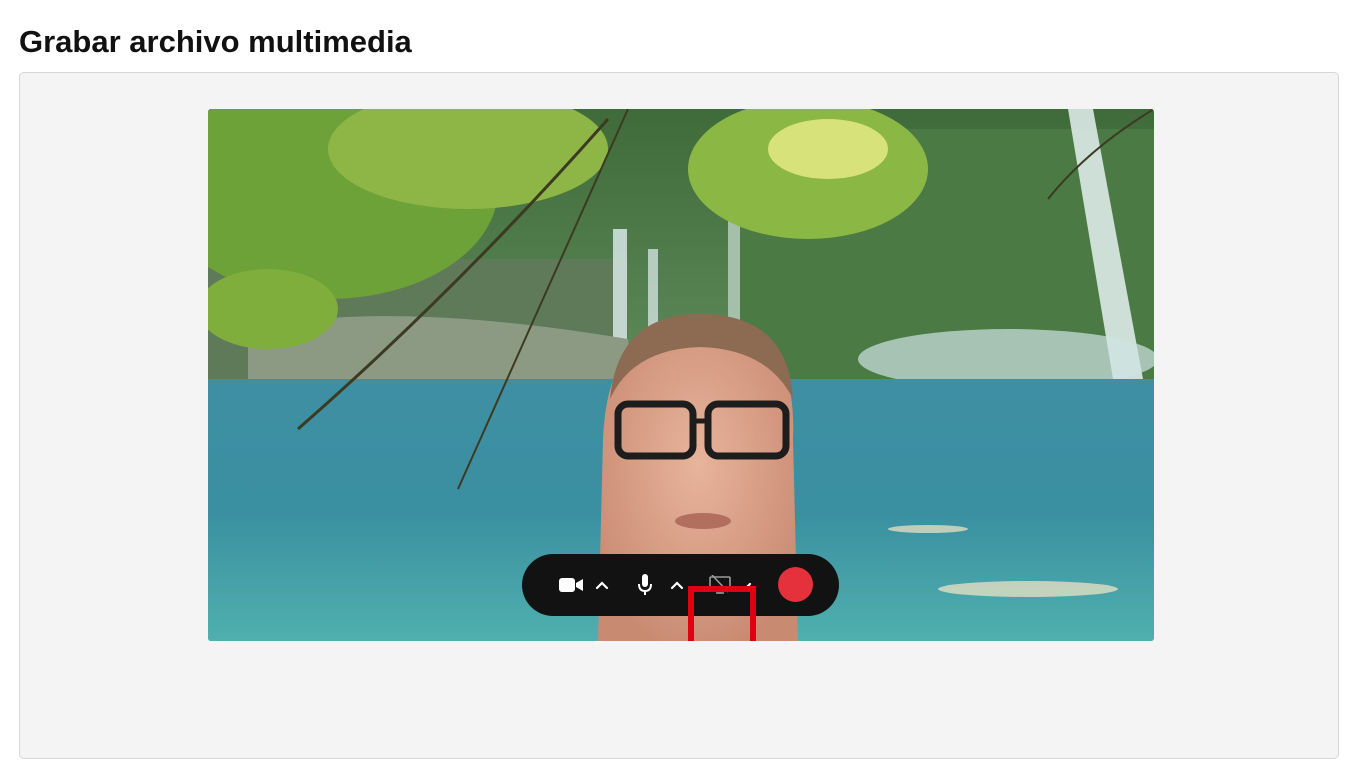 This screenshot has height=763, width=1352. Describe the element at coordinates (720, 585) in the screenshot. I see `screen-share-off-icon` at that location.